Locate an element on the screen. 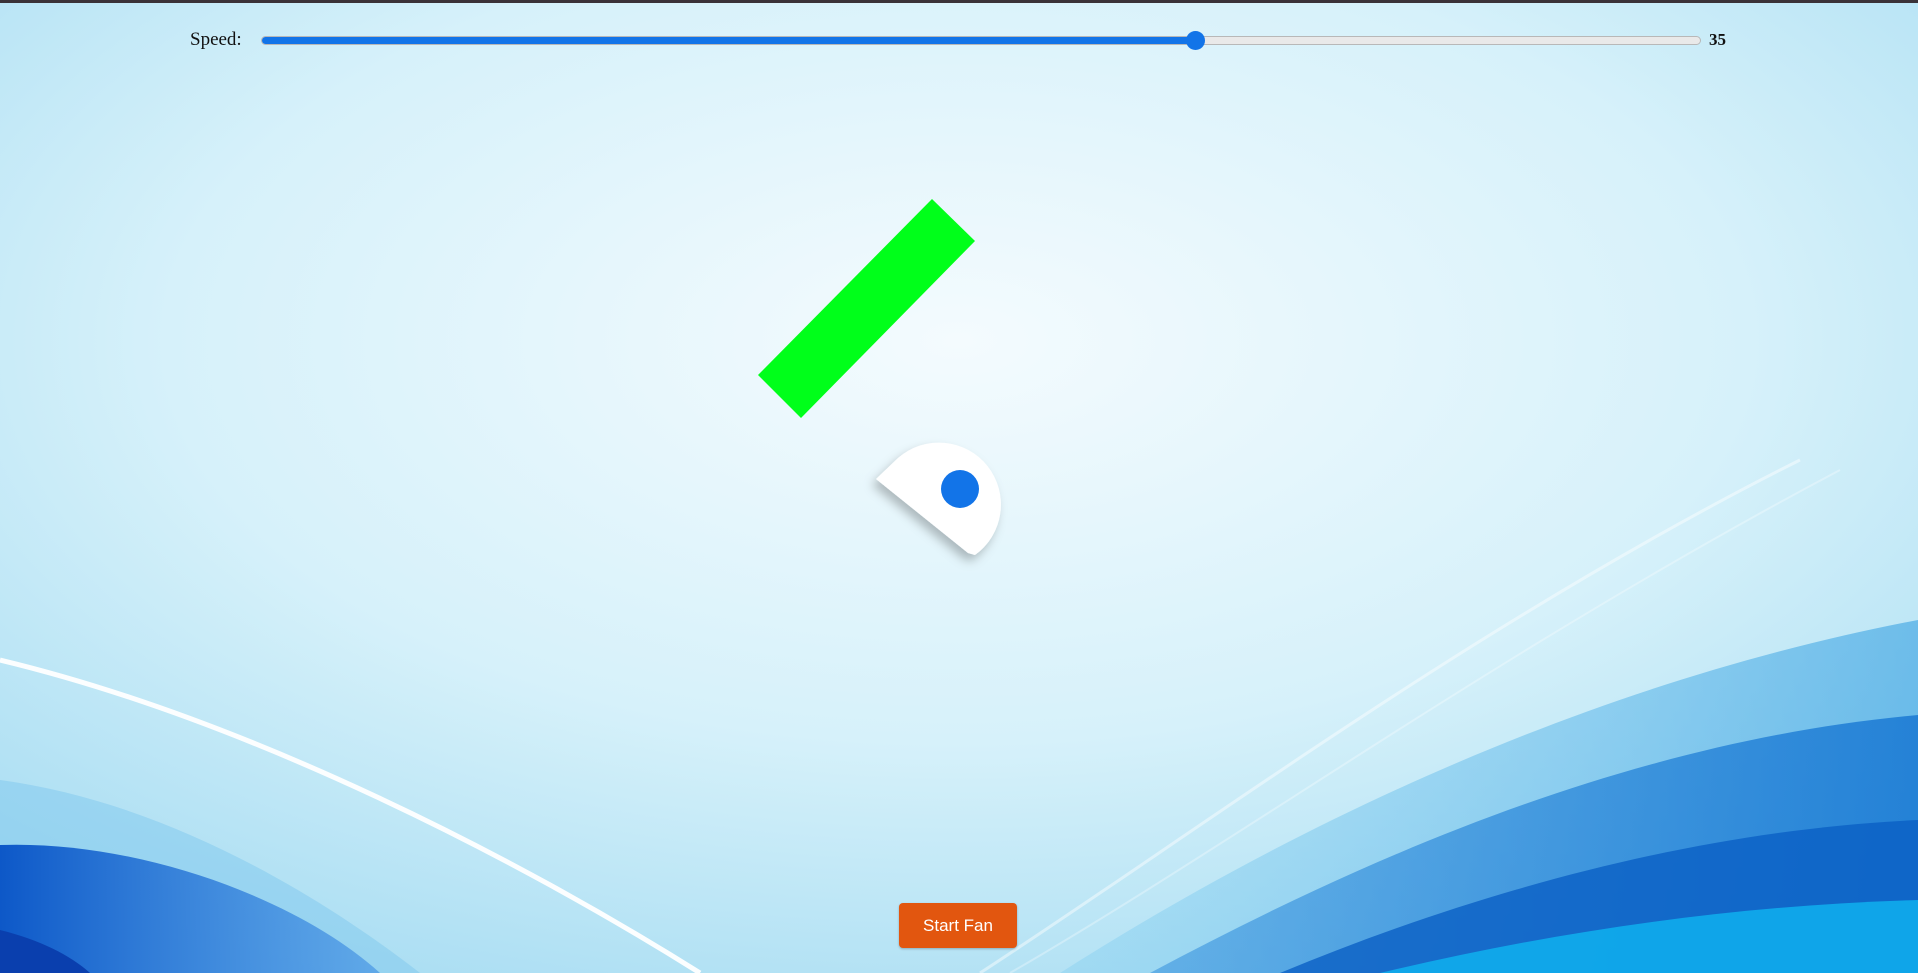 This screenshot has height=973, width=1918. speed-slider is located at coordinates (981, 40).